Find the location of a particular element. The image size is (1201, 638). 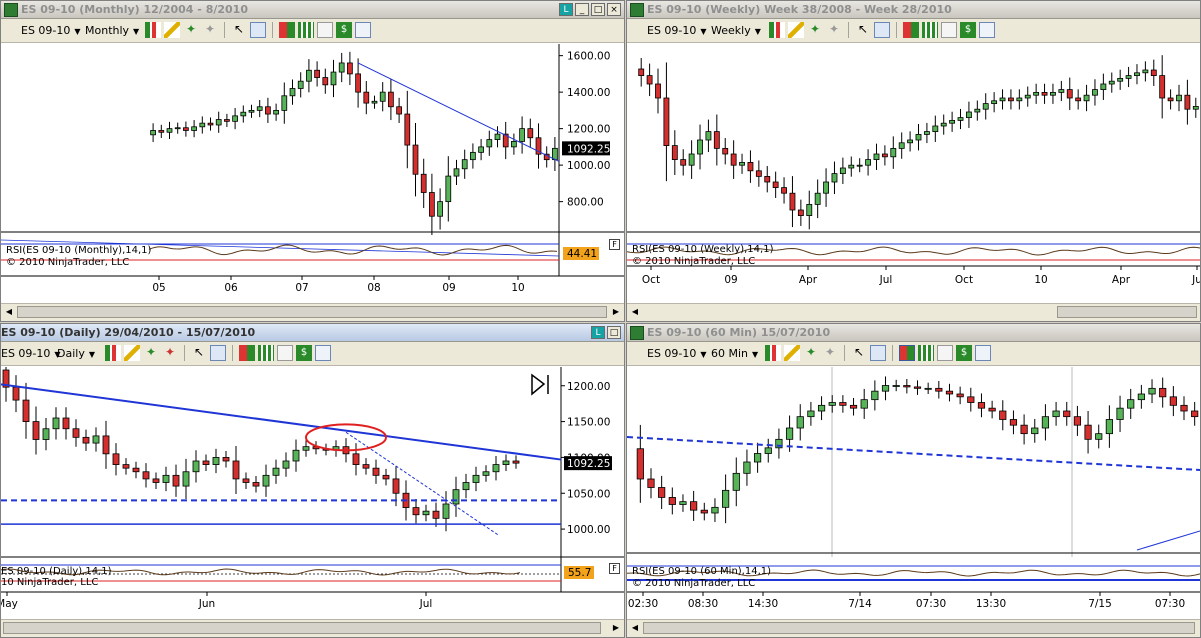

horizontal-scrollbar: ◀ ▶ is located at coordinates (312, 312).